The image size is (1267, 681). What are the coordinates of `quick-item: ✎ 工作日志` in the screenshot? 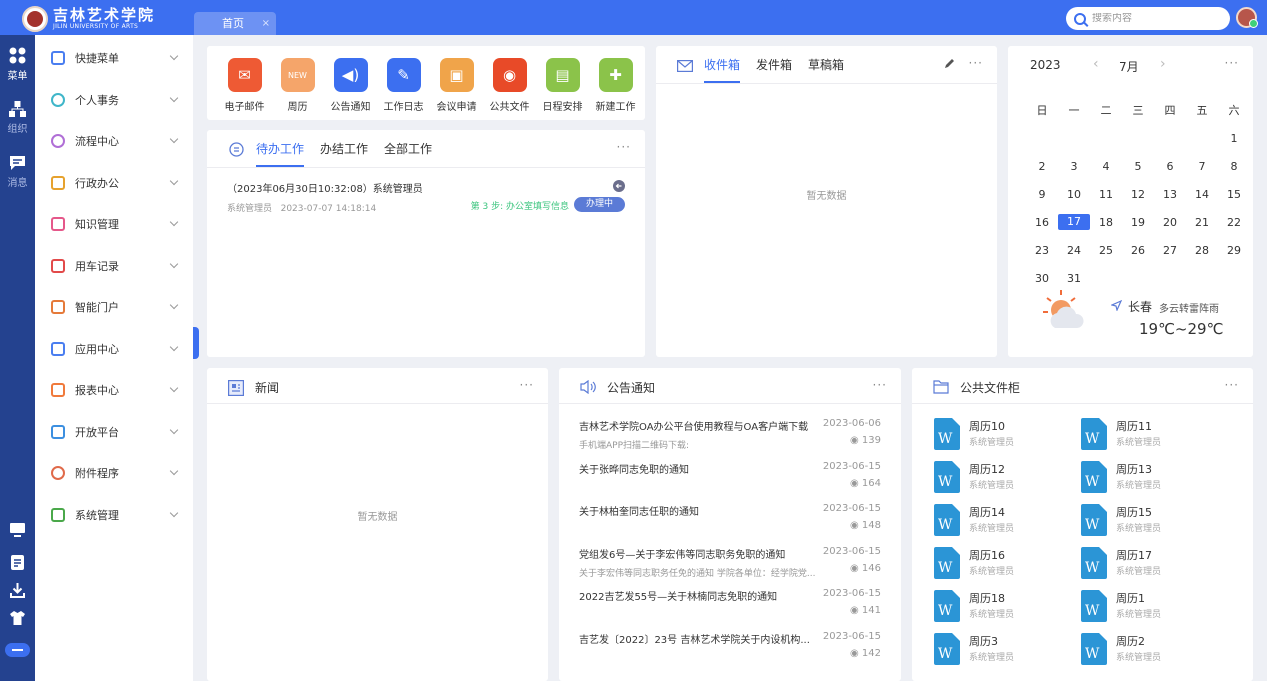 It's located at (403, 85).